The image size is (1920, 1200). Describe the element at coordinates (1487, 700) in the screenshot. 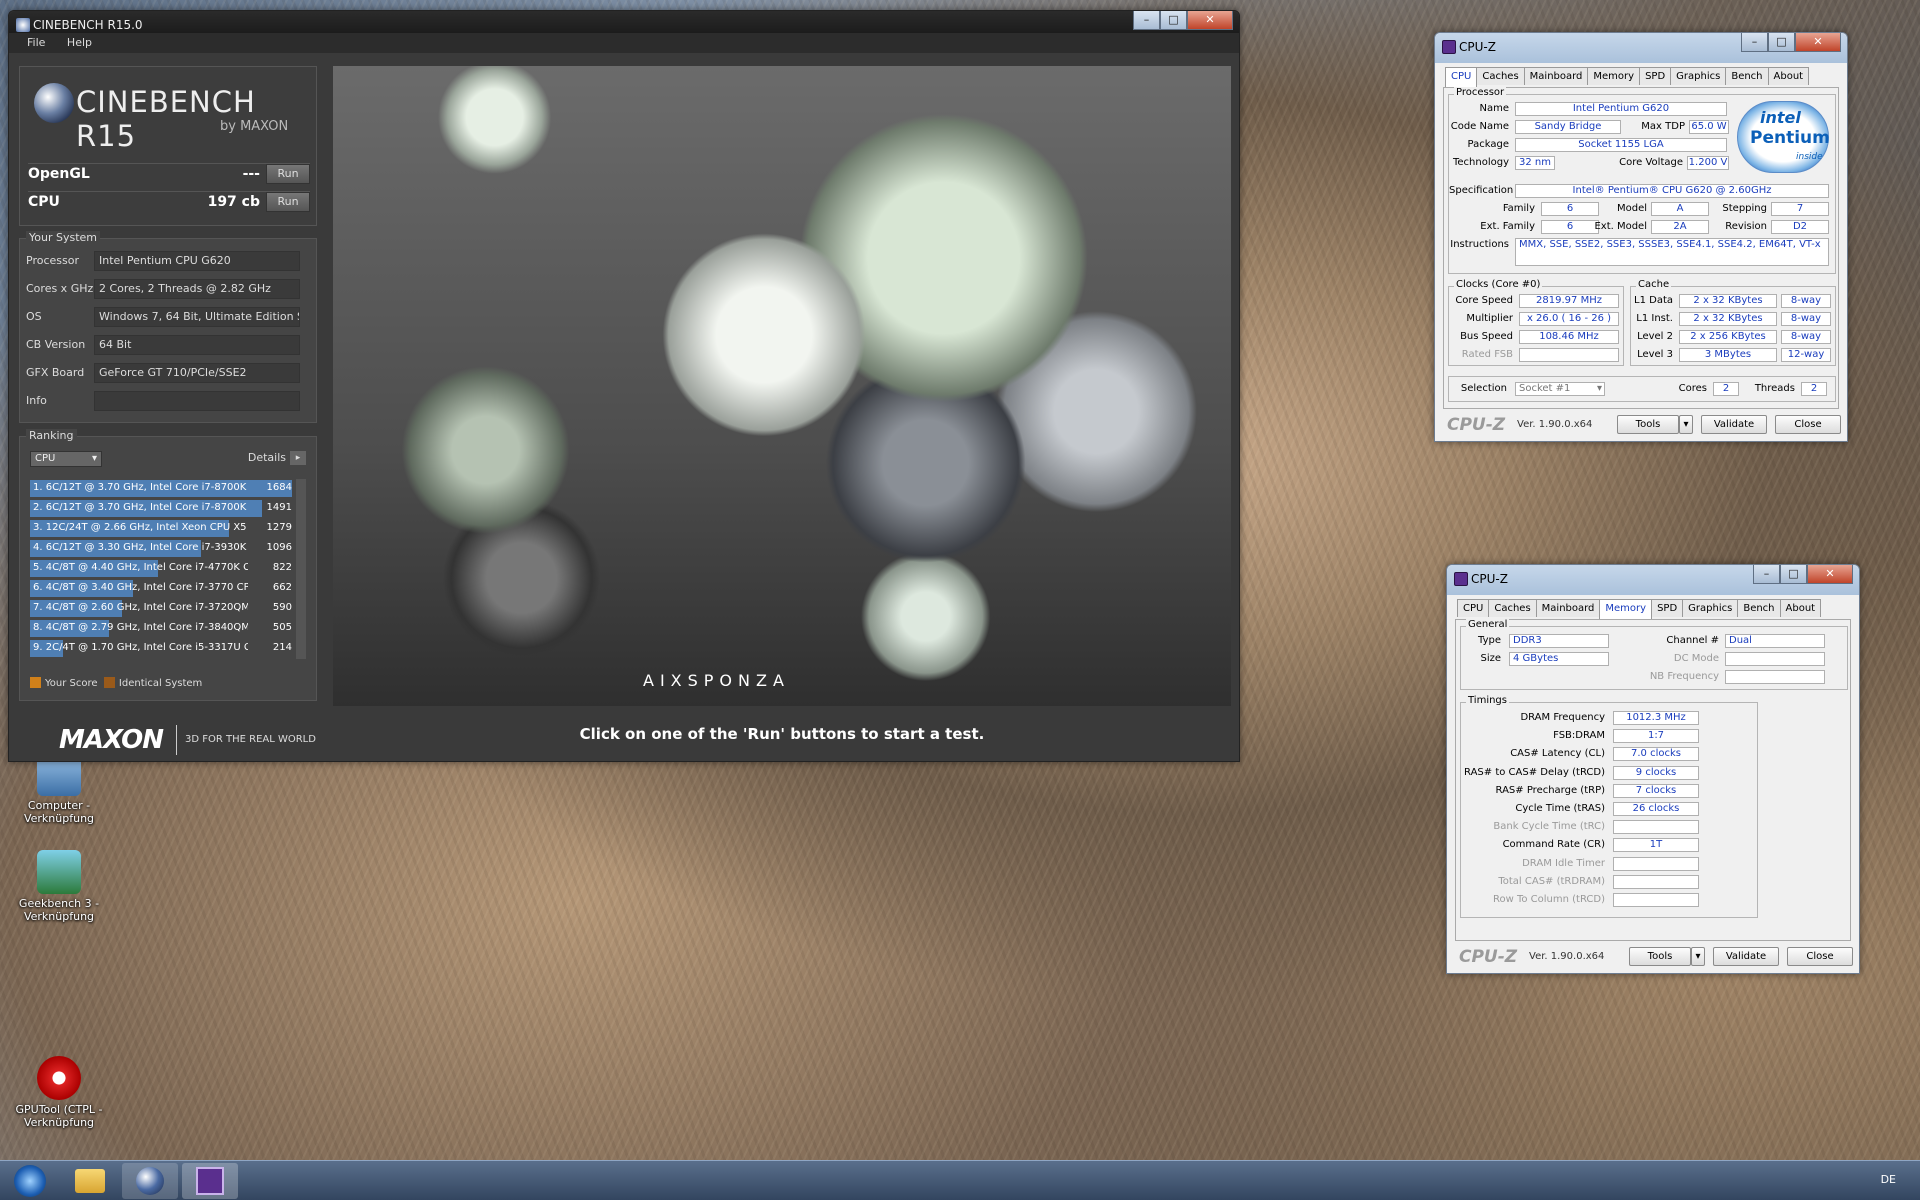

I see `timings-group-title: Timings` at that location.